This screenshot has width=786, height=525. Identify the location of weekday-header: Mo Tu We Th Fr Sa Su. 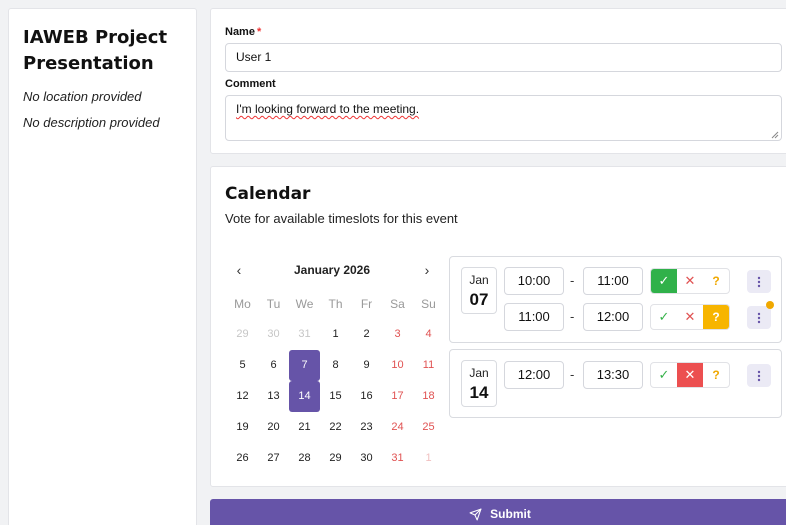
(335, 304).